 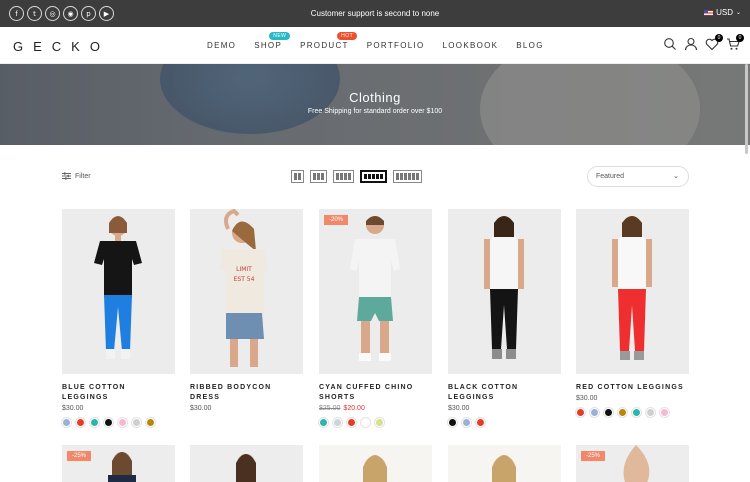 I want to click on top-message: Customer support is second to none, so click(x=375, y=13).